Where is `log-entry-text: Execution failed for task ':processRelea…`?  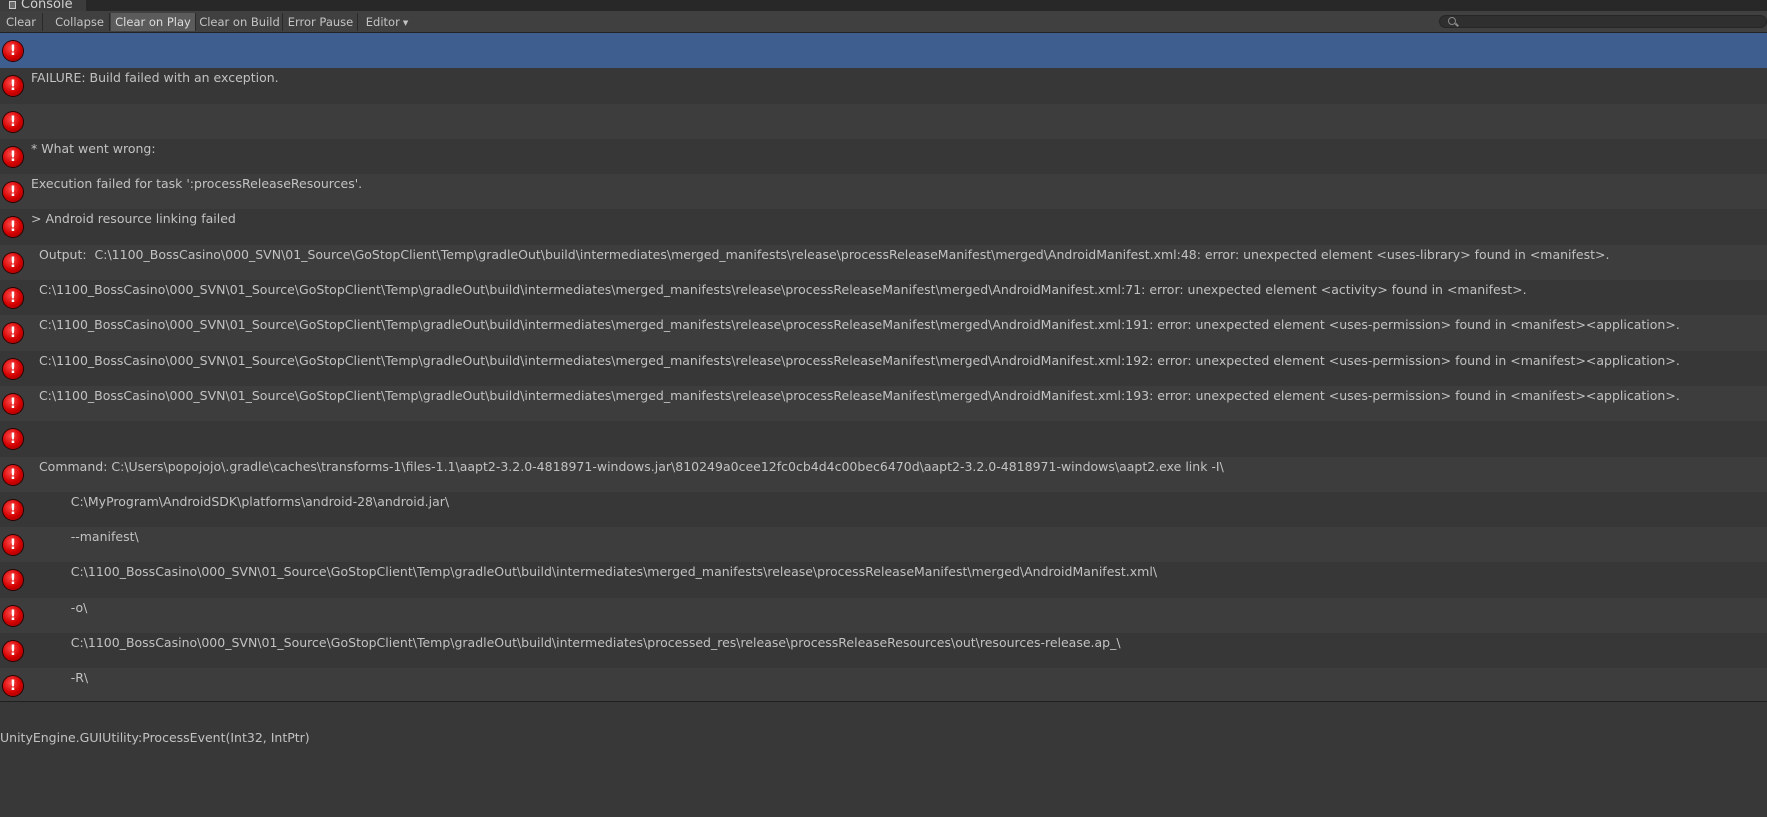
log-entry-text: Execution failed for task ':processRelea… is located at coordinates (197, 184).